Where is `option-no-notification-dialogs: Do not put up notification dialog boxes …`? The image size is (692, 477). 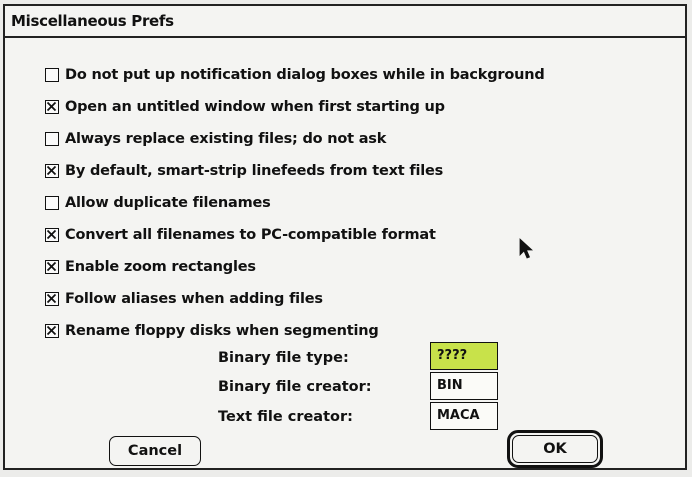
option-no-notification-dialogs: Do not put up notification dialog boxes … is located at coordinates (295, 75).